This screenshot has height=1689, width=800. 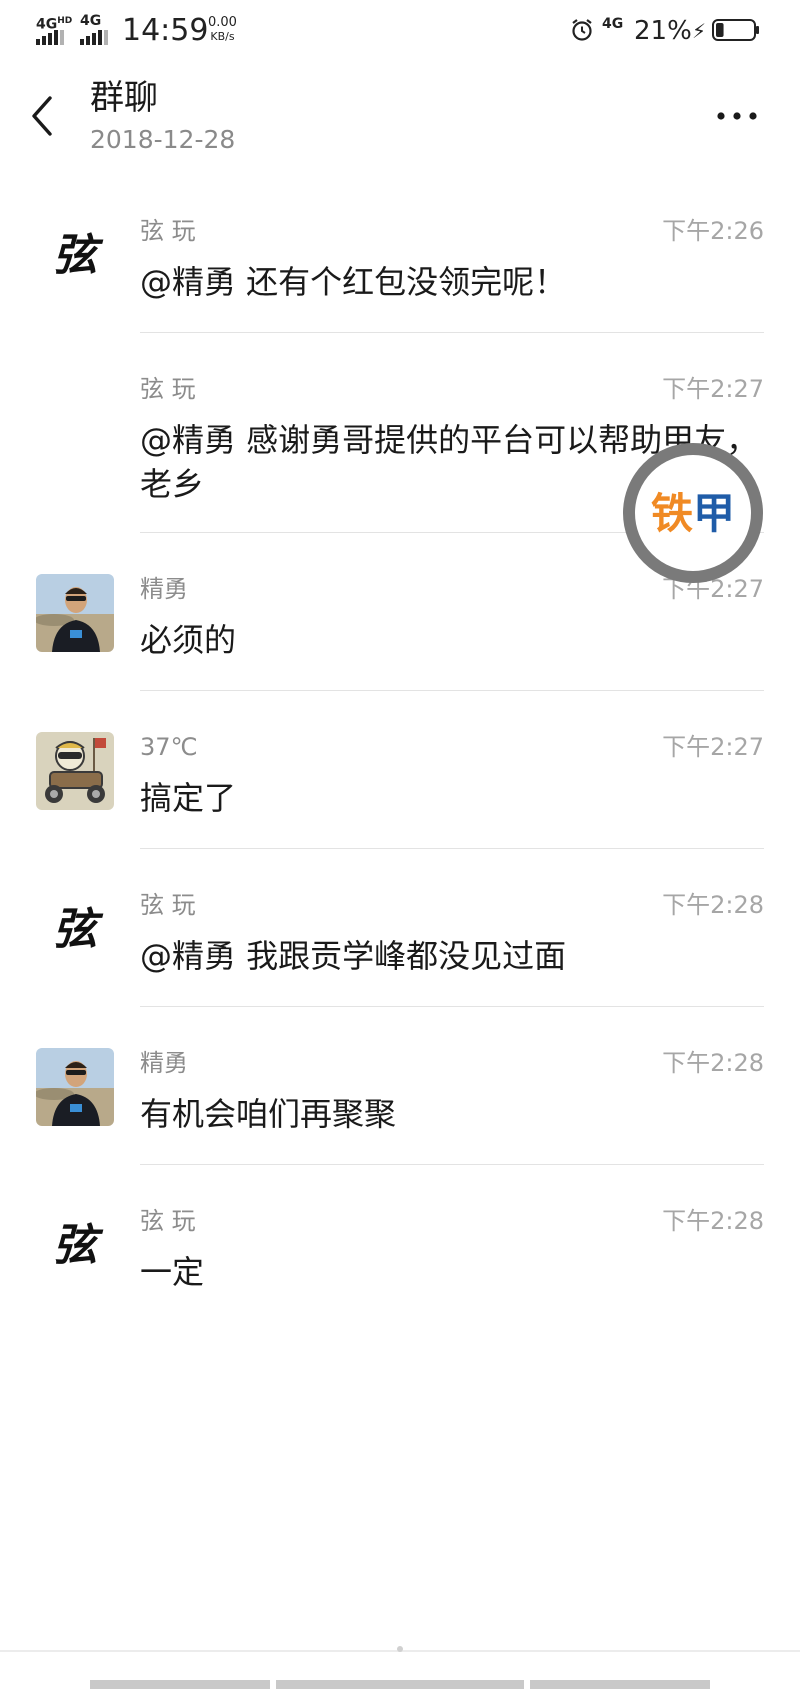 What do you see at coordinates (737, 116) in the screenshot?
I see `more-options-button` at bounding box center [737, 116].